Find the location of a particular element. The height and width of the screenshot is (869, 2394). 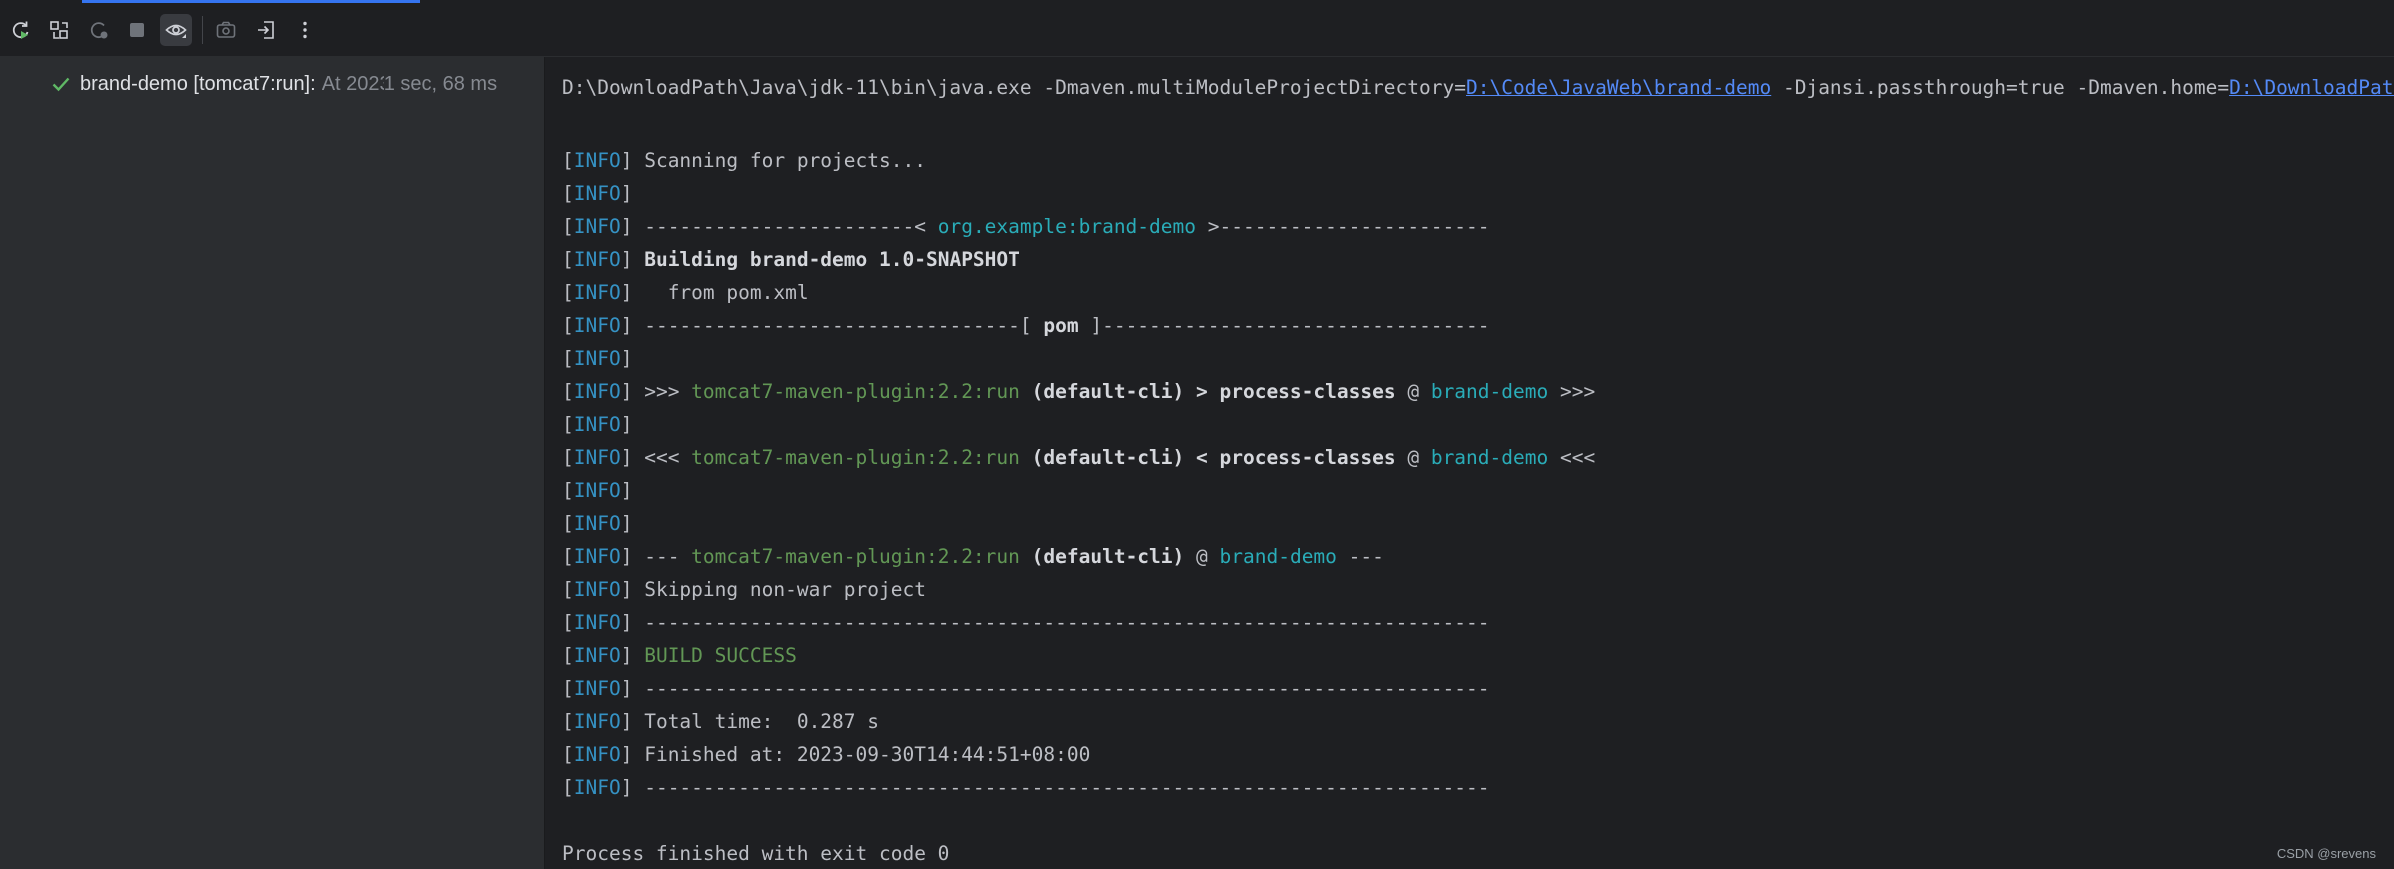

maven-home-link: D:\DownloadPath\Maven is located at coordinates (2311, 87).